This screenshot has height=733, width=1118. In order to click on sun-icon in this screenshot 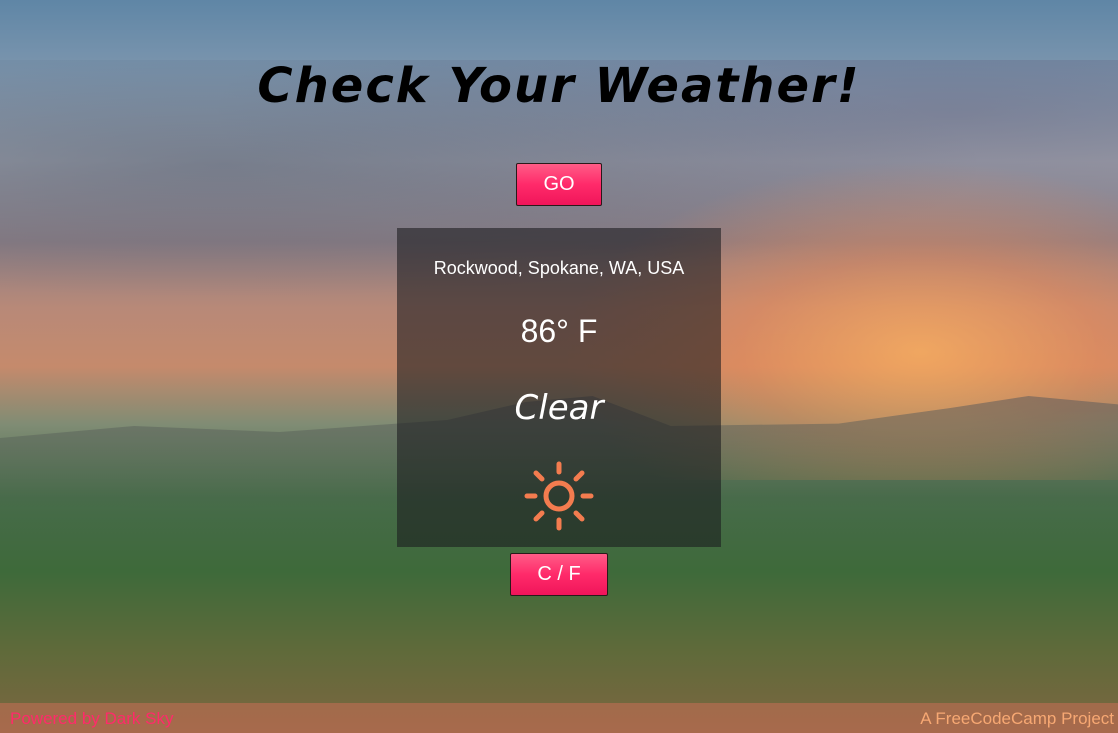, I will do `click(559, 496)`.